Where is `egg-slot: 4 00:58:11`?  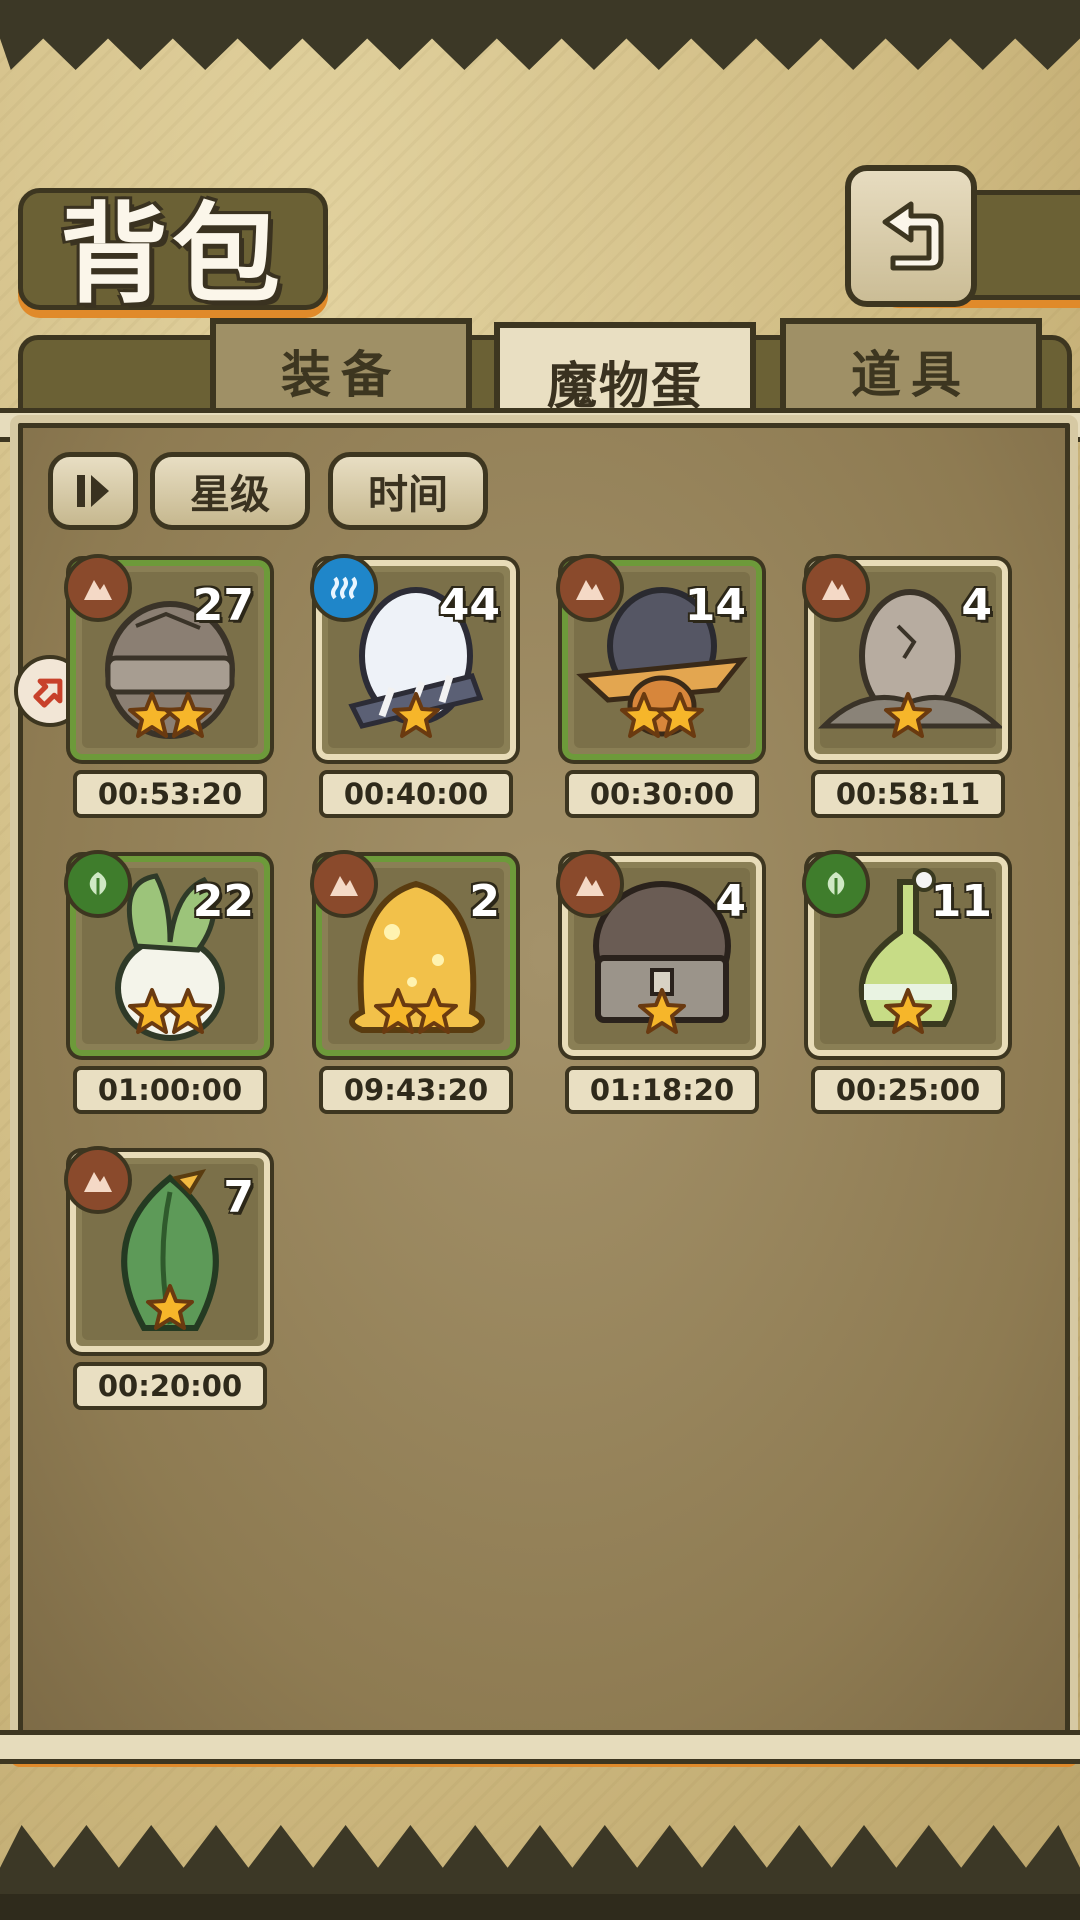
egg-slot: 4 00:58:11 is located at coordinates (905, 686).